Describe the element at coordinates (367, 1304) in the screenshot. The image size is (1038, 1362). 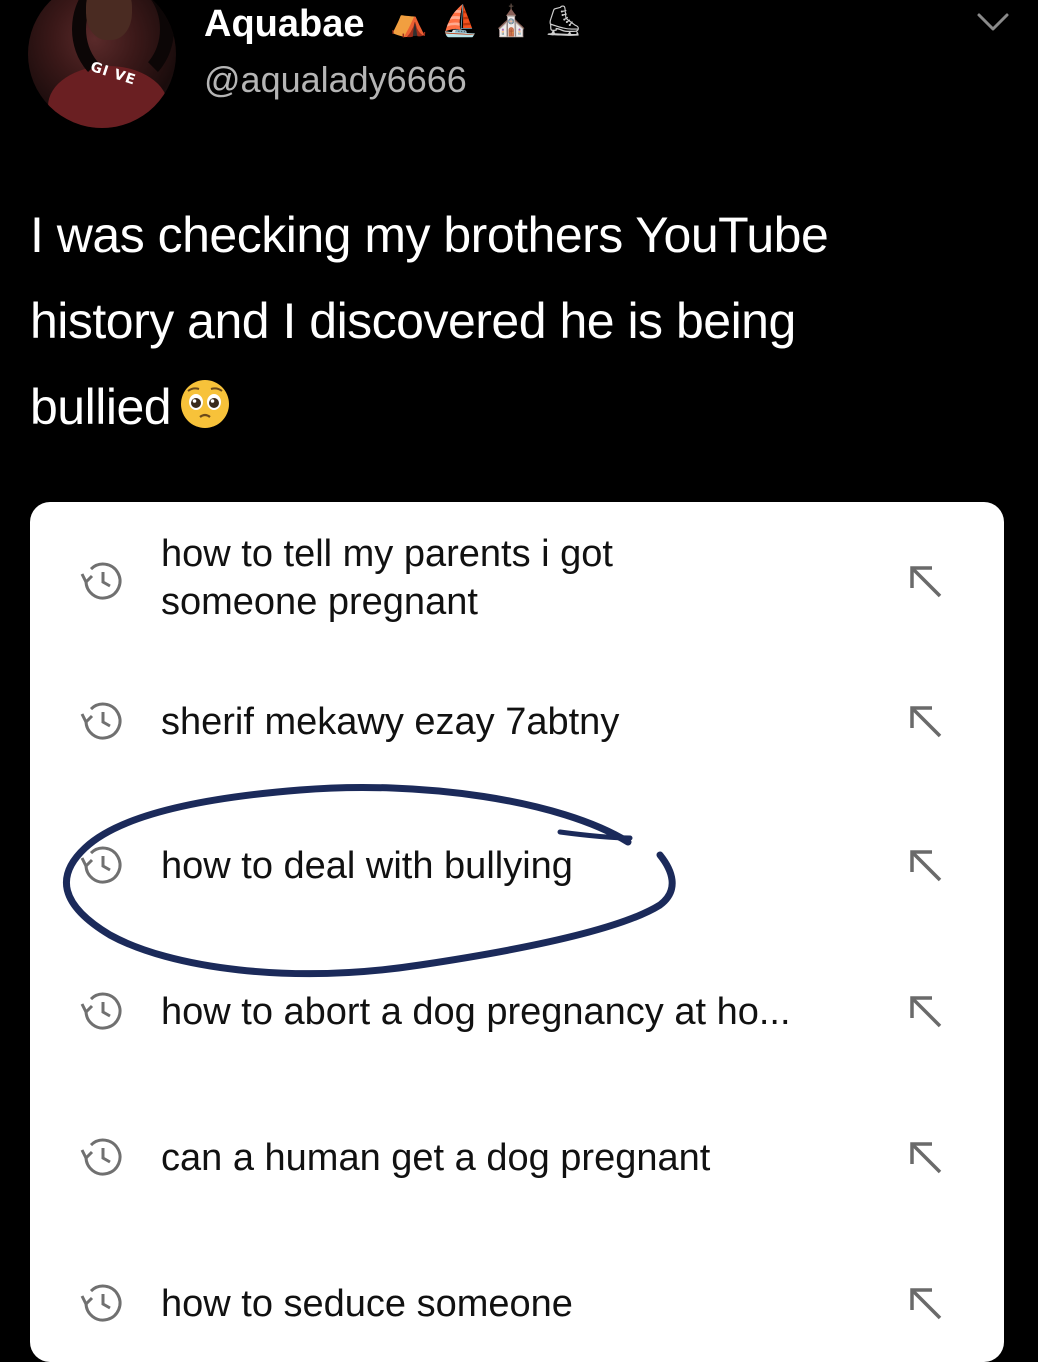
I see `history-query-text: how to seduce someone` at that location.